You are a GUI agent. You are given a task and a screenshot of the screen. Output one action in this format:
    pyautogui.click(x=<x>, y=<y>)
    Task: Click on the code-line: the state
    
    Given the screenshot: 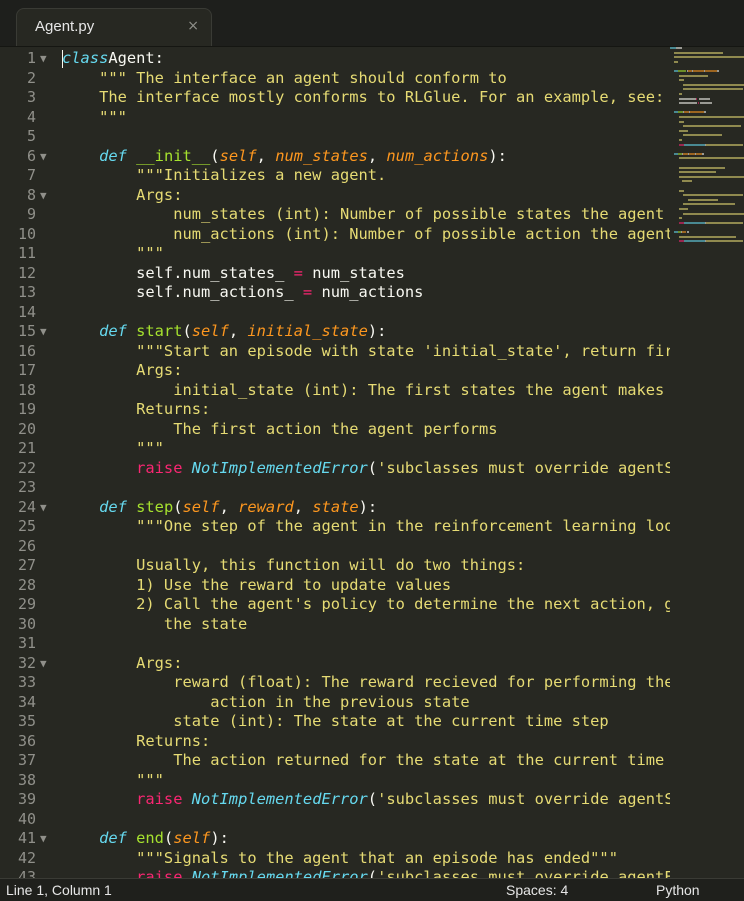 What is the action you would take?
    pyautogui.click(x=154, y=625)
    